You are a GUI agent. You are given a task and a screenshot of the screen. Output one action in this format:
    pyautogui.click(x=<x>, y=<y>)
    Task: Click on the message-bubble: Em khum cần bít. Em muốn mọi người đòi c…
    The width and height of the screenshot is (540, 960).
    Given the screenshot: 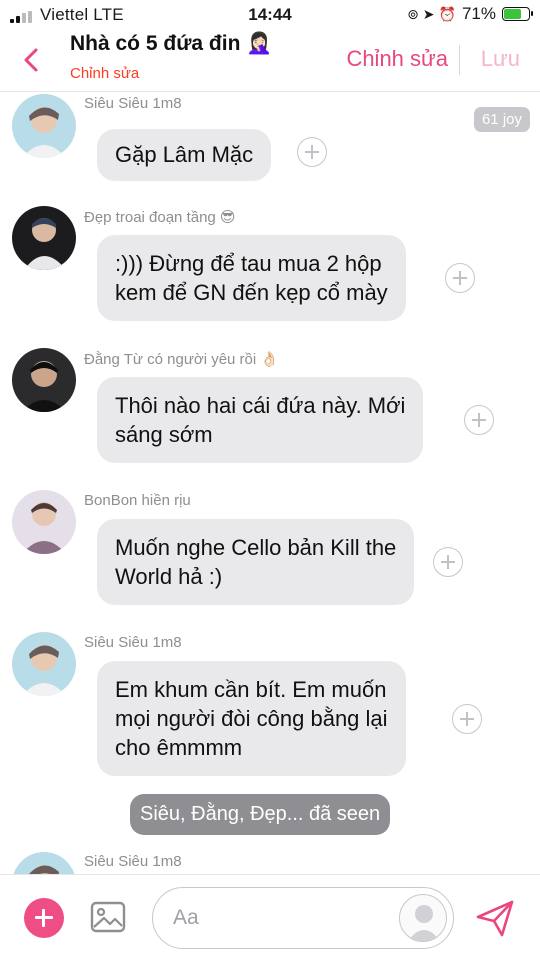 What is the action you would take?
    pyautogui.click(x=251, y=718)
    